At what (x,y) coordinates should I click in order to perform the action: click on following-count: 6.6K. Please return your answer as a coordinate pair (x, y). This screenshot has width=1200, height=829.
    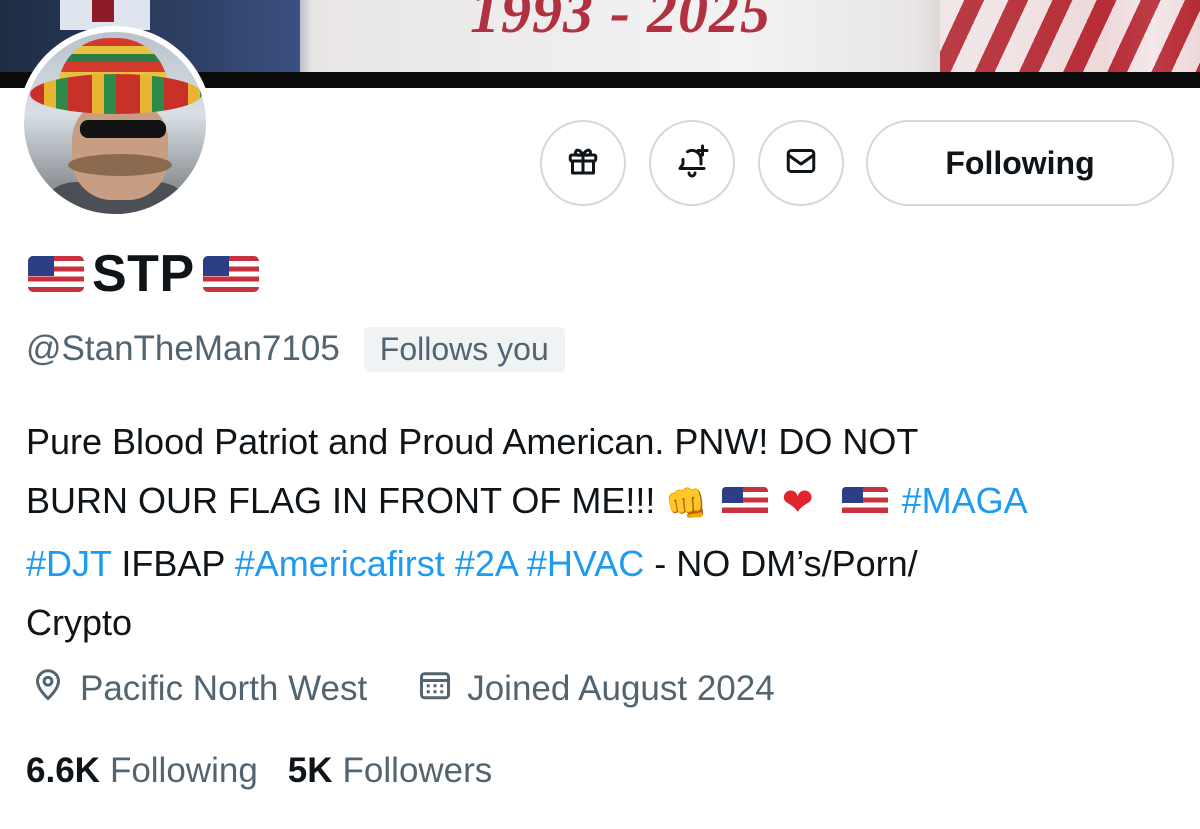
    Looking at the image, I should click on (63, 770).